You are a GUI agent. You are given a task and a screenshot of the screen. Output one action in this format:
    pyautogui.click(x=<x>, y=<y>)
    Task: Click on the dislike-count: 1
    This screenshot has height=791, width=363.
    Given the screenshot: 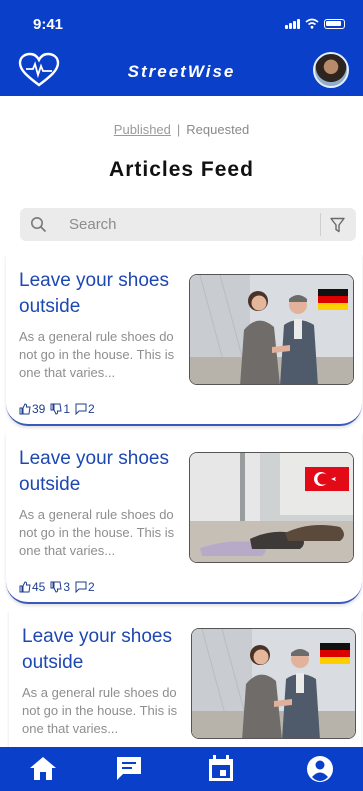 What is the action you would take?
    pyautogui.click(x=67, y=409)
    